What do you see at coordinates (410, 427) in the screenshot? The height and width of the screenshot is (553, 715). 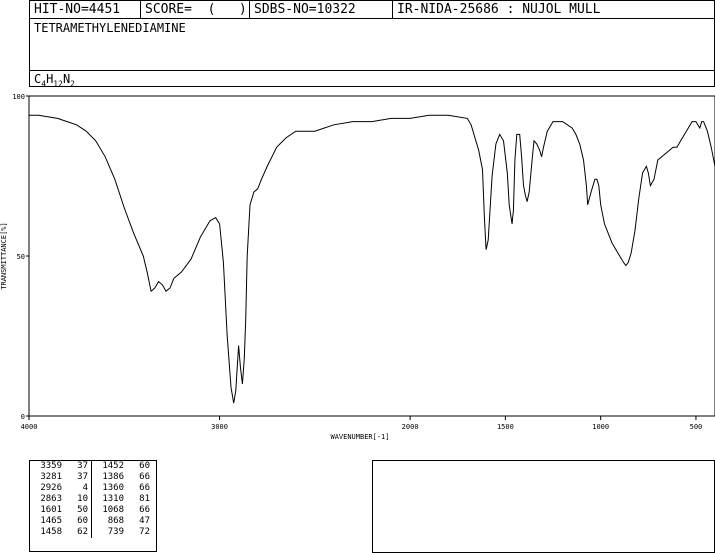 I see `x-tick-label: 2000` at bounding box center [410, 427].